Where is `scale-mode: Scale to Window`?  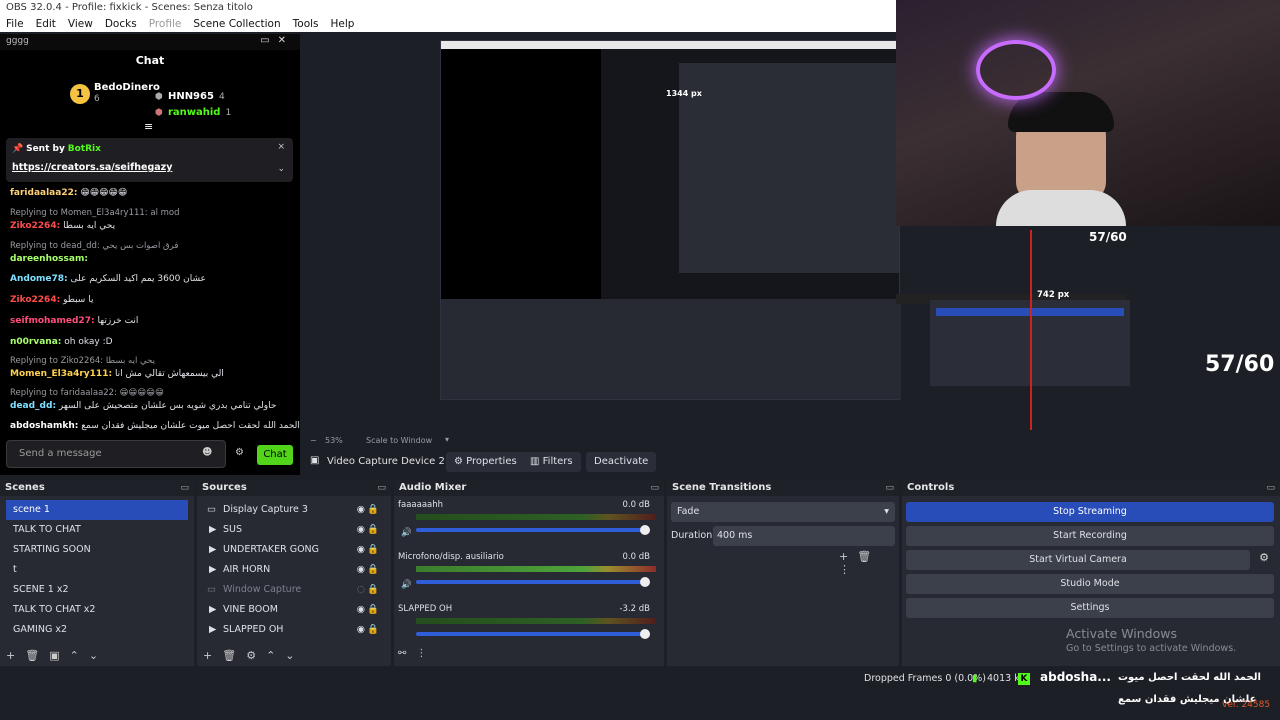 scale-mode: Scale to Window is located at coordinates (399, 440).